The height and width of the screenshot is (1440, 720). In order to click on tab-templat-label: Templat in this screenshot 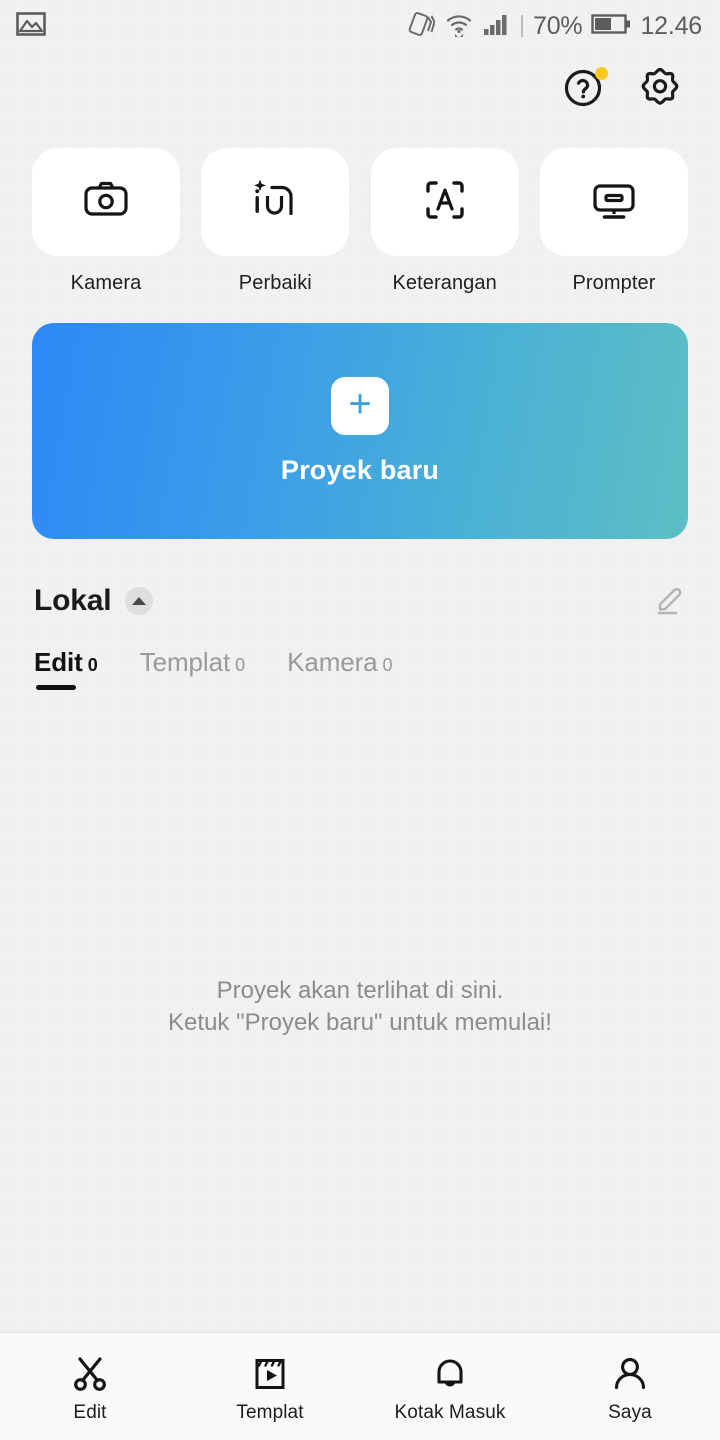, I will do `click(185, 662)`.